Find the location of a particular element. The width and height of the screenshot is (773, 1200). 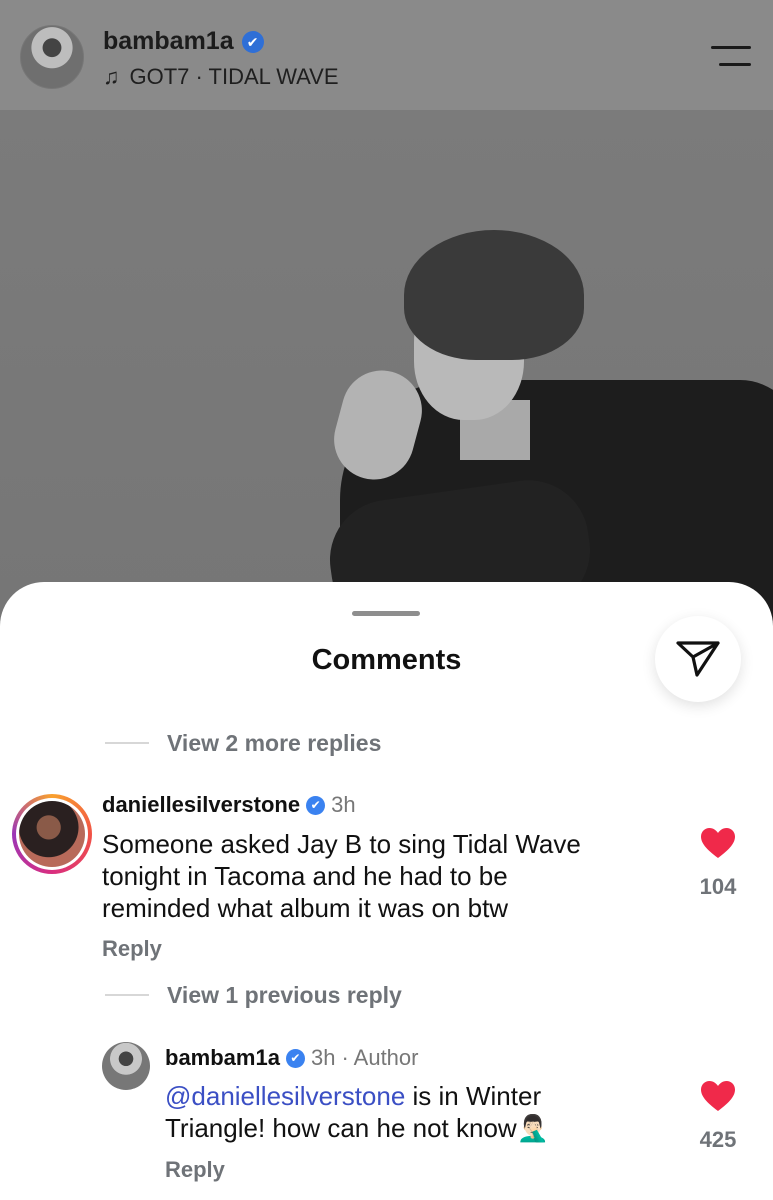

reply-header: bambam1a ✔ 3h · Author is located at coordinates (291, 1058).